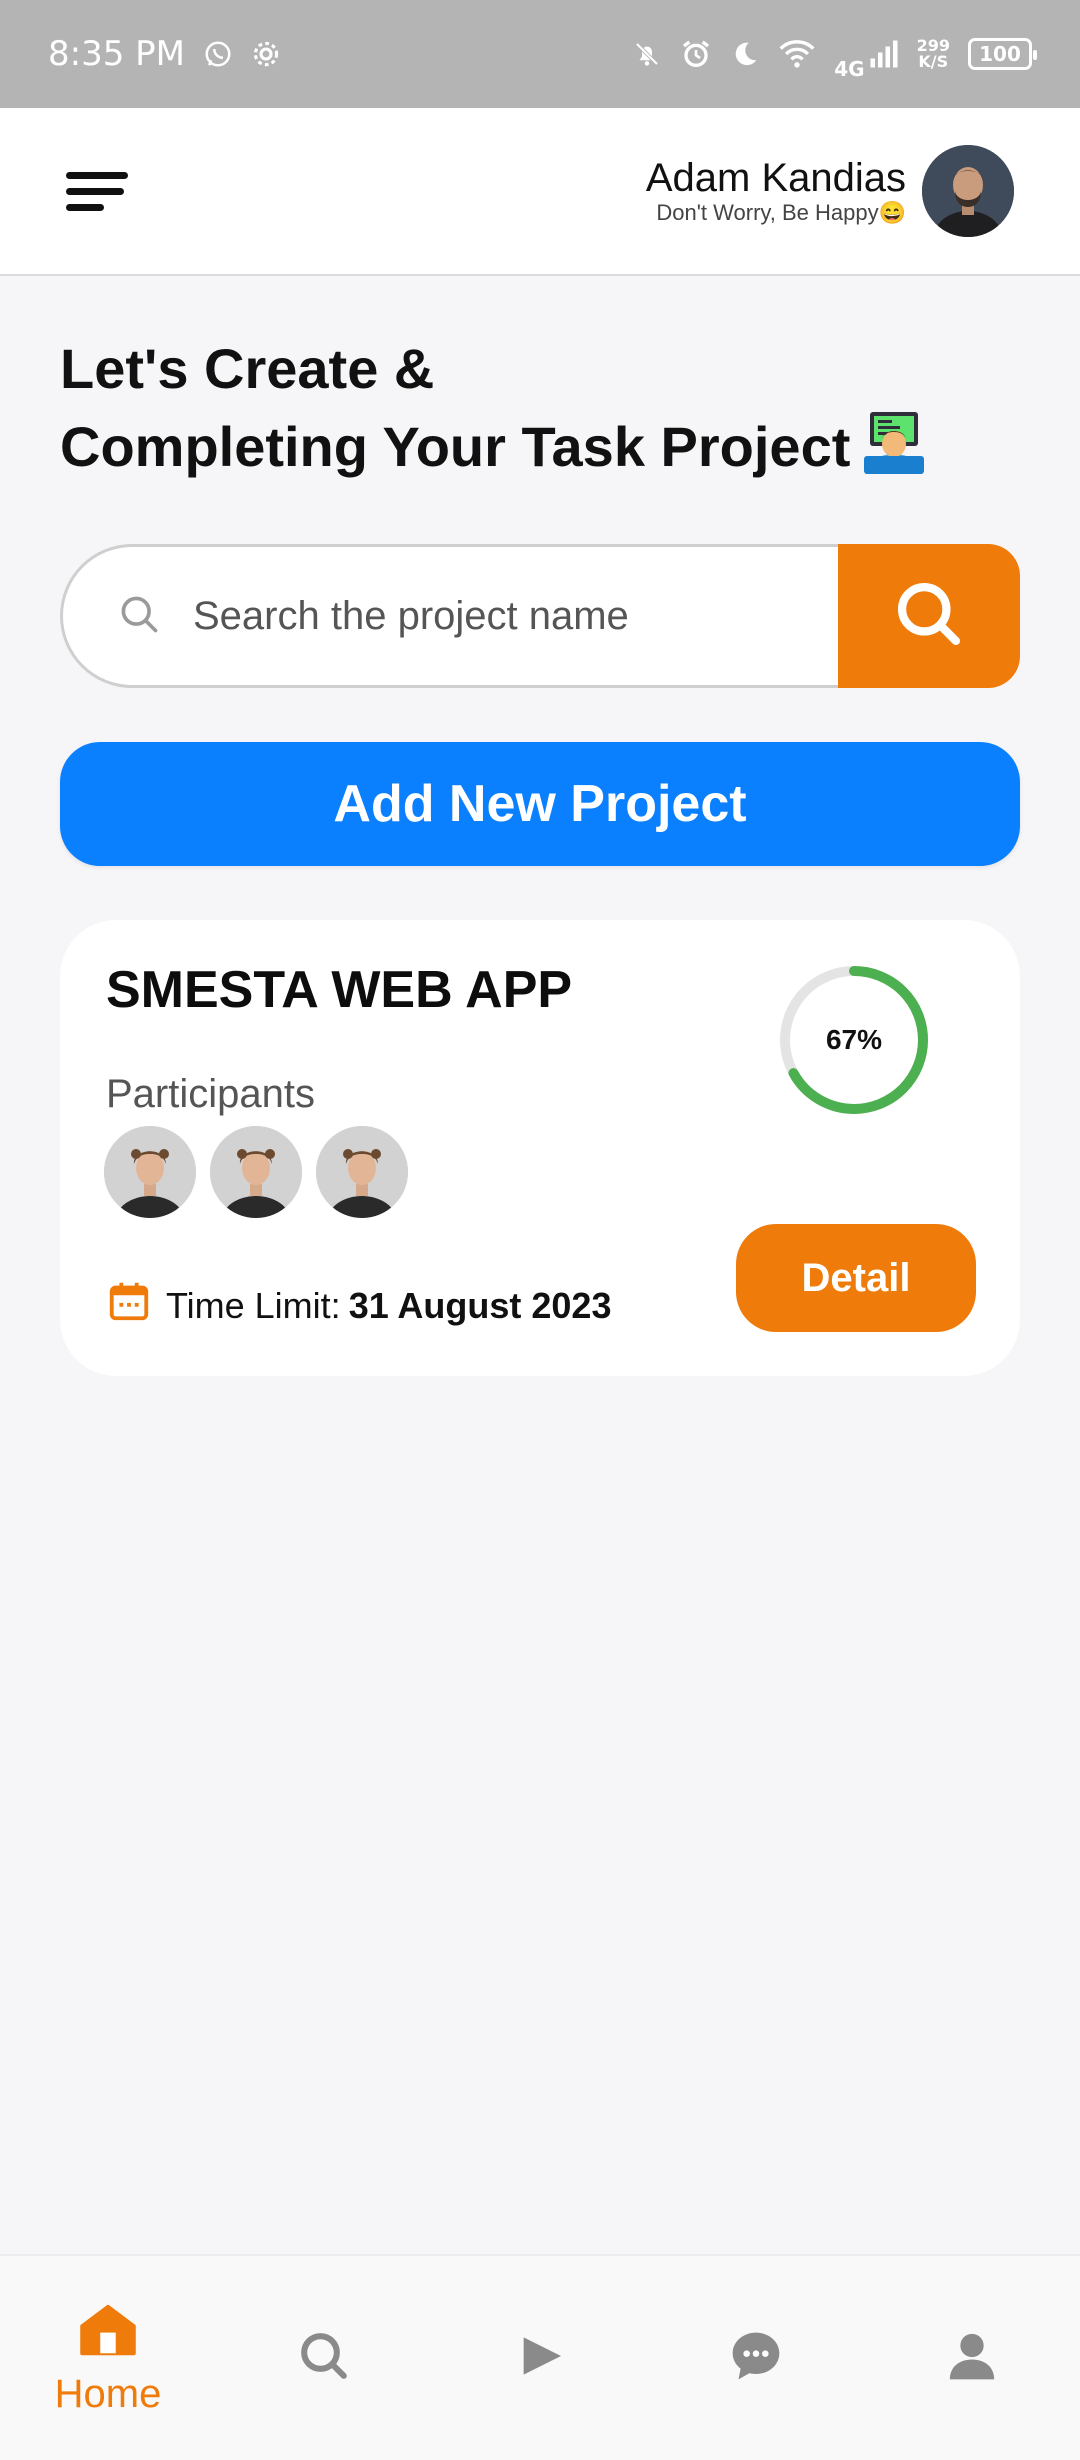  Describe the element at coordinates (210, 1094) in the screenshot. I see `participants-label: Participants` at that location.